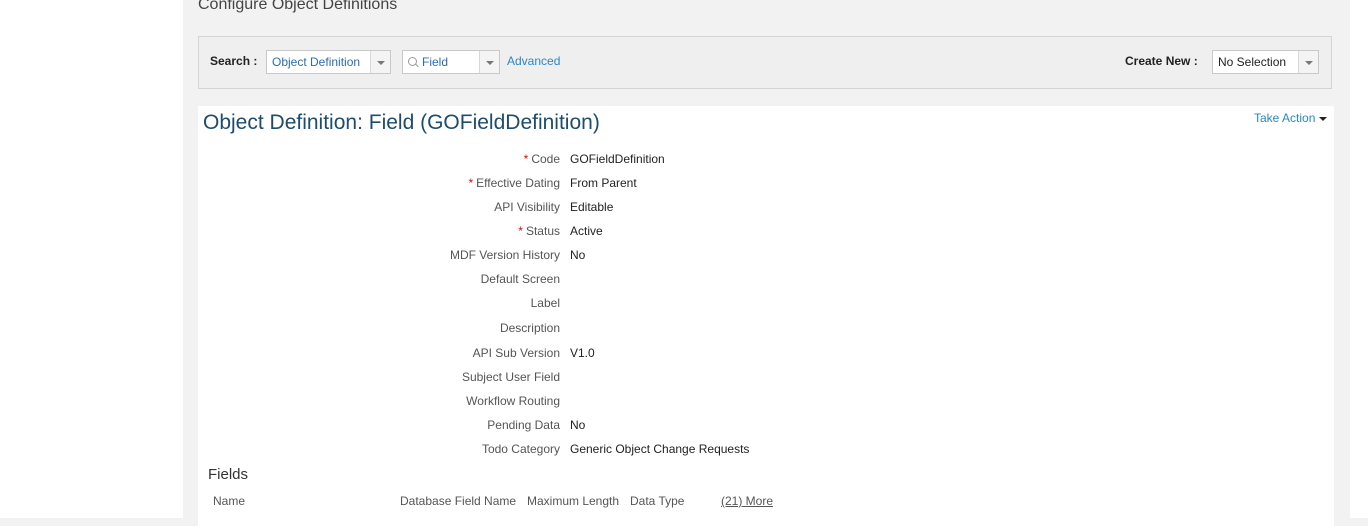 The height and width of the screenshot is (526, 1368). Describe the element at coordinates (412, 61) in the screenshot. I see `search-icon` at that location.